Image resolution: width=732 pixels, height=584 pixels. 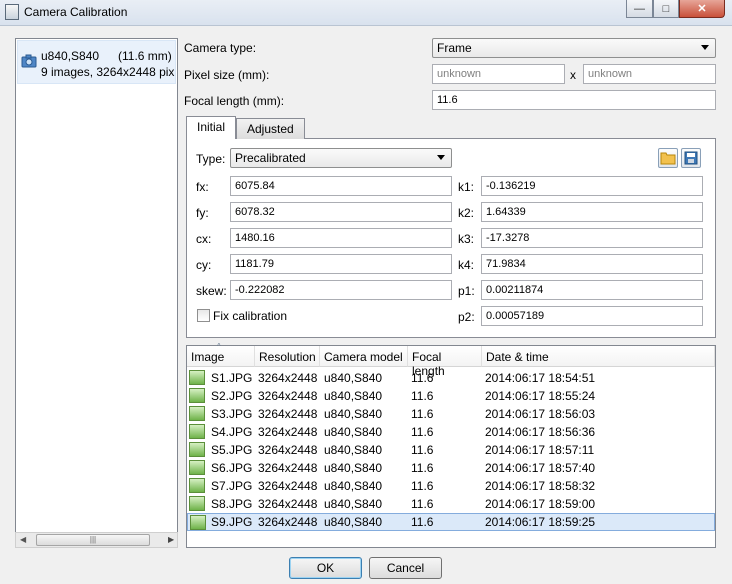 I want to click on cell-date-time: 2014:06:17 18:58:32, so click(x=540, y=486).